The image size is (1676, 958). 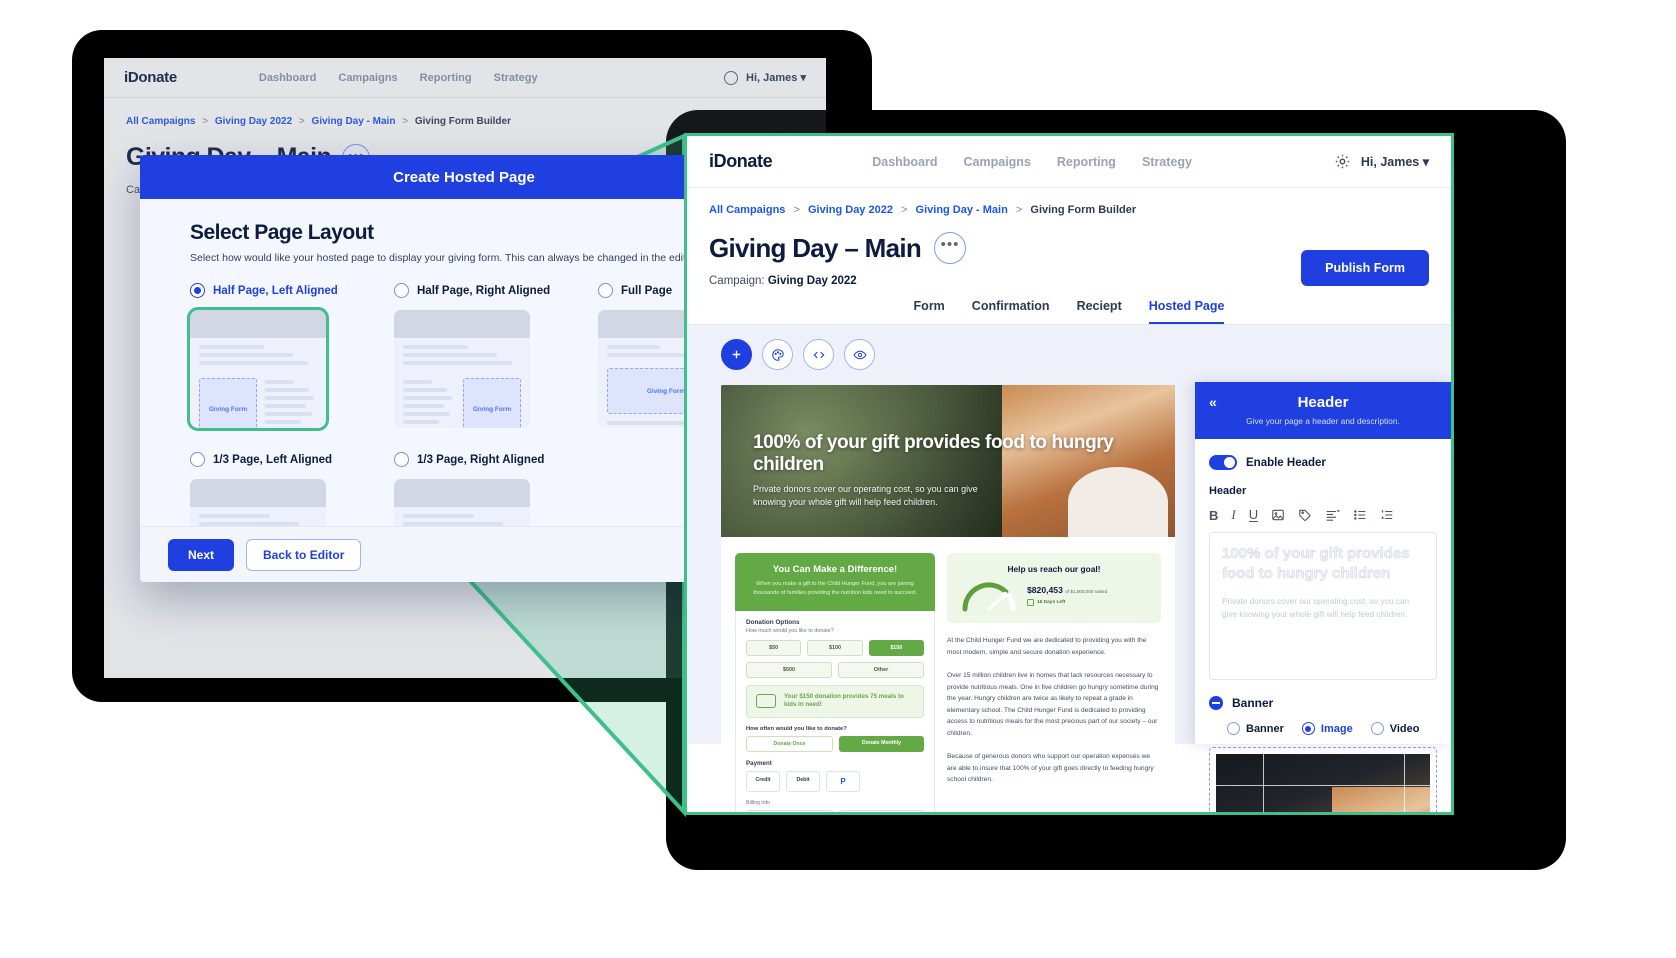 I want to click on nav-reporting: Reporting, so click(x=1086, y=162).